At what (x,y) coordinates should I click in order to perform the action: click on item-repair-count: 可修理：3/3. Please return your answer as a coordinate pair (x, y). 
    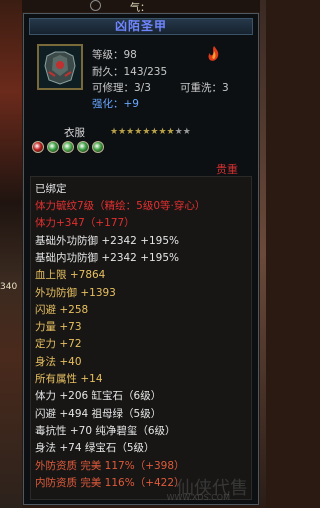
    Looking at the image, I should click on (121, 88).